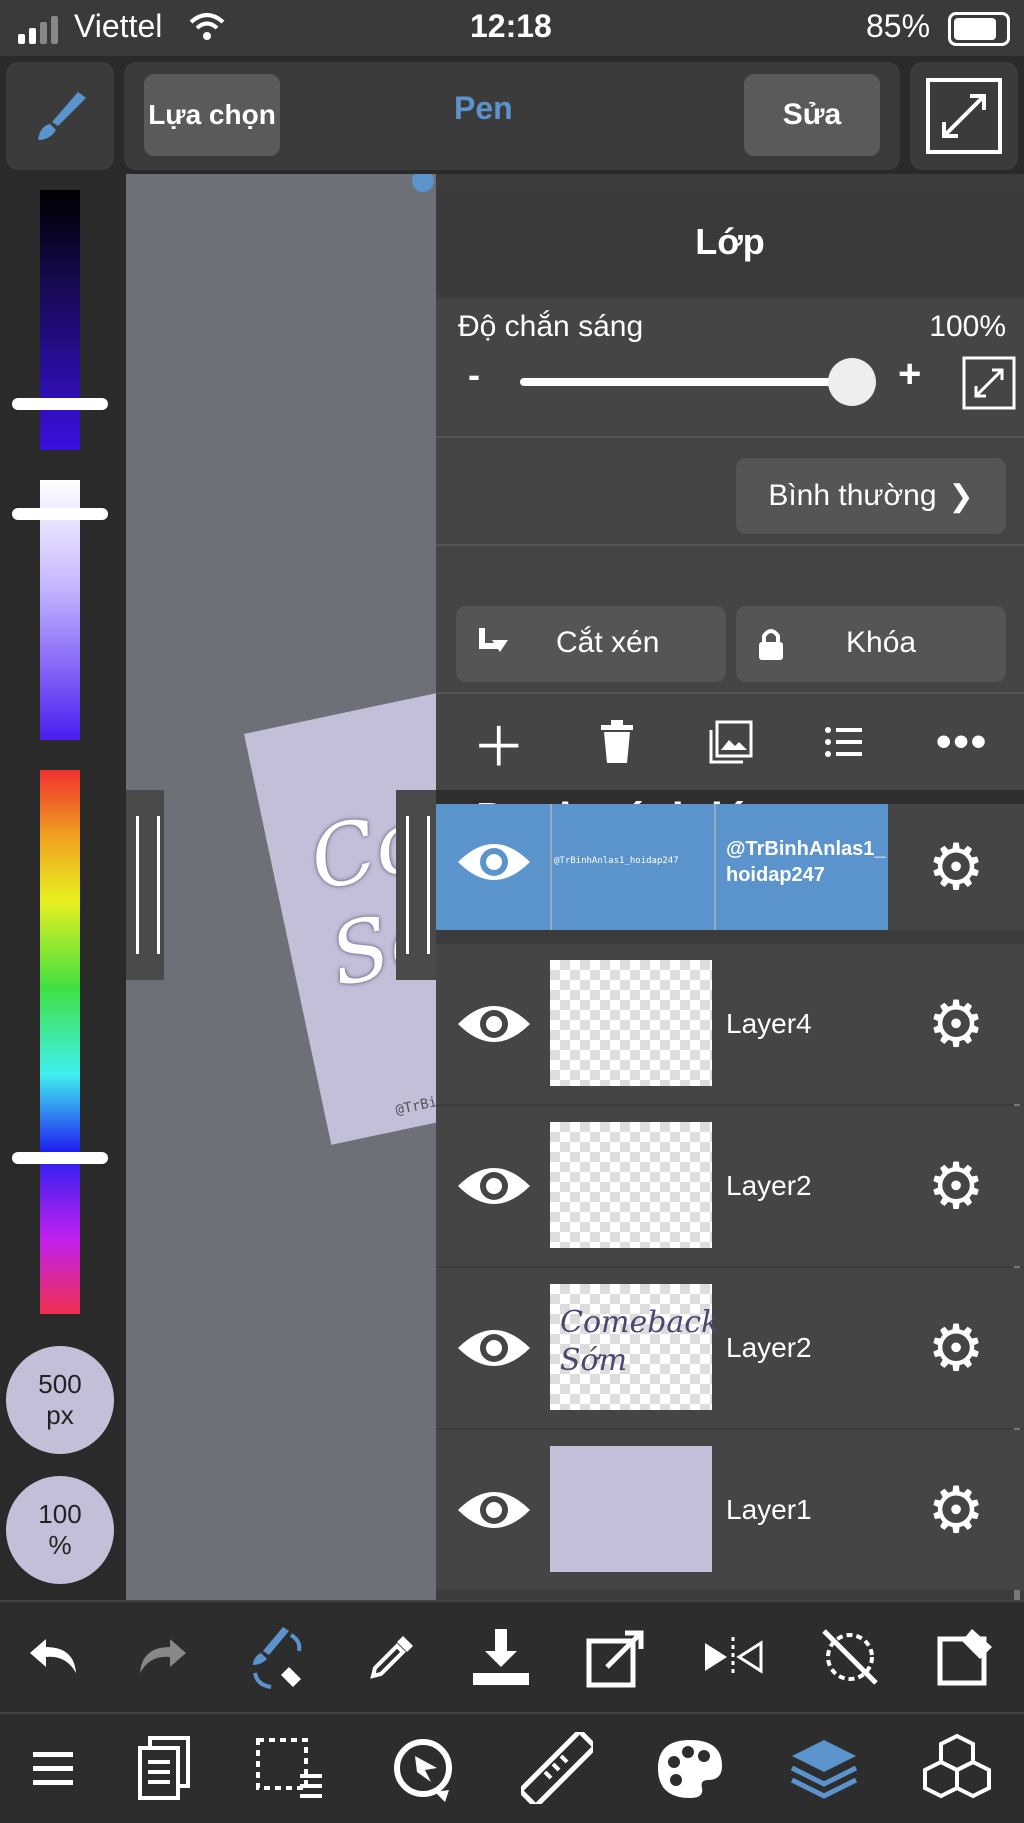  Describe the element at coordinates (423, 1768) in the screenshot. I see `transform-icon` at that location.